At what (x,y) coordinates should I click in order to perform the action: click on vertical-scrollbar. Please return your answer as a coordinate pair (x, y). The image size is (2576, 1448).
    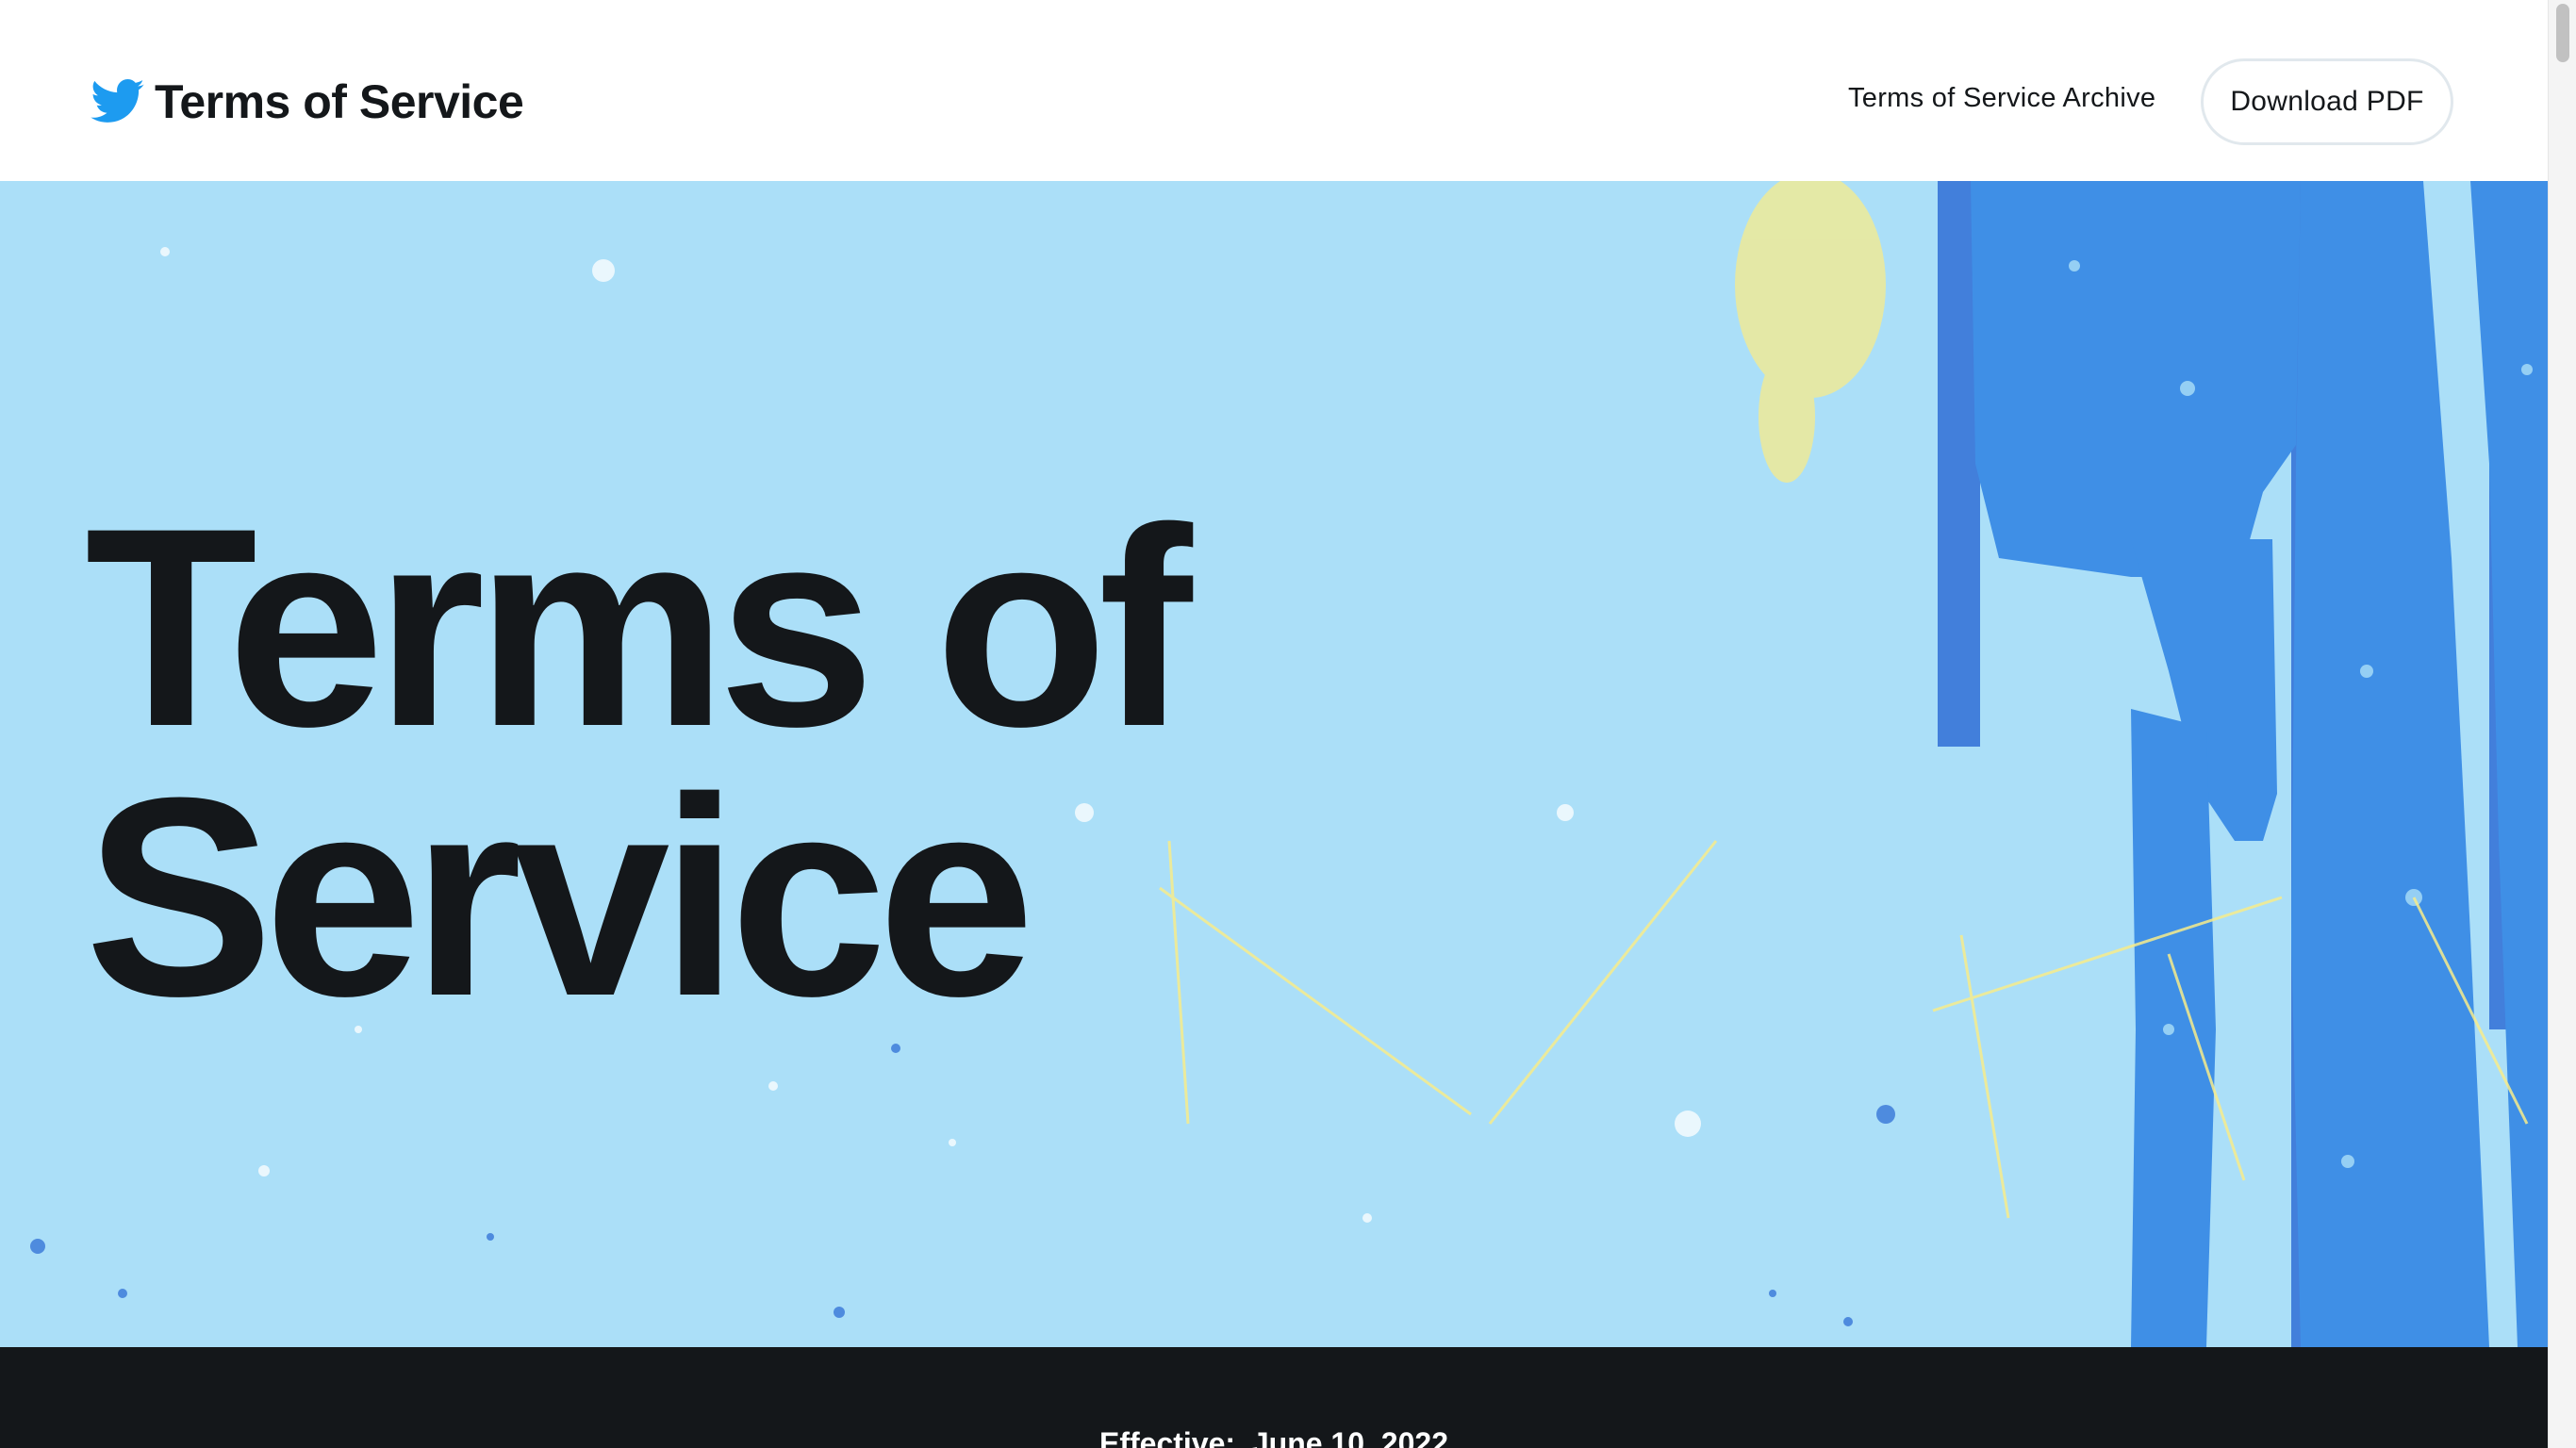
    Looking at the image, I should click on (2562, 724).